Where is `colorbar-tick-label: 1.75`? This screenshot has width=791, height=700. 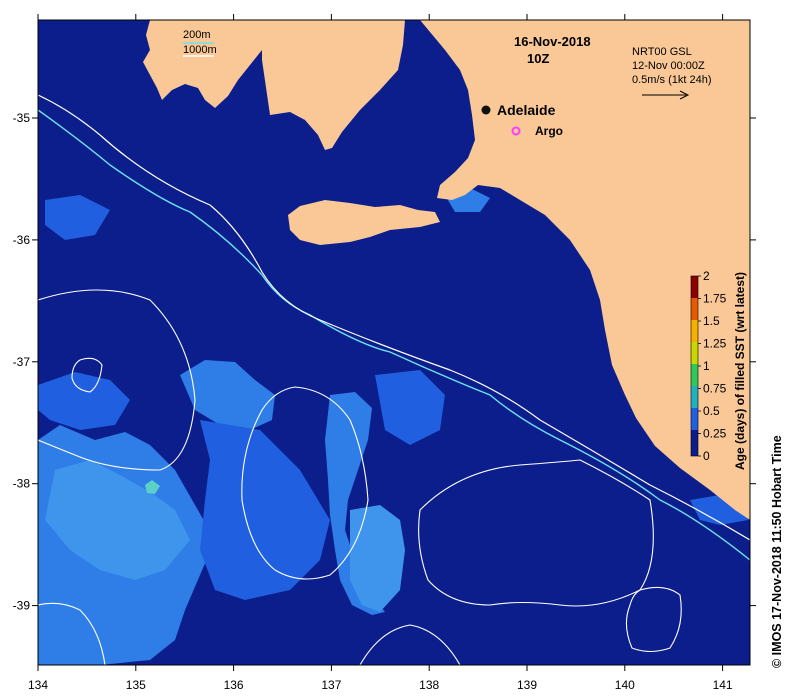 colorbar-tick-label: 1.75 is located at coordinates (715, 299).